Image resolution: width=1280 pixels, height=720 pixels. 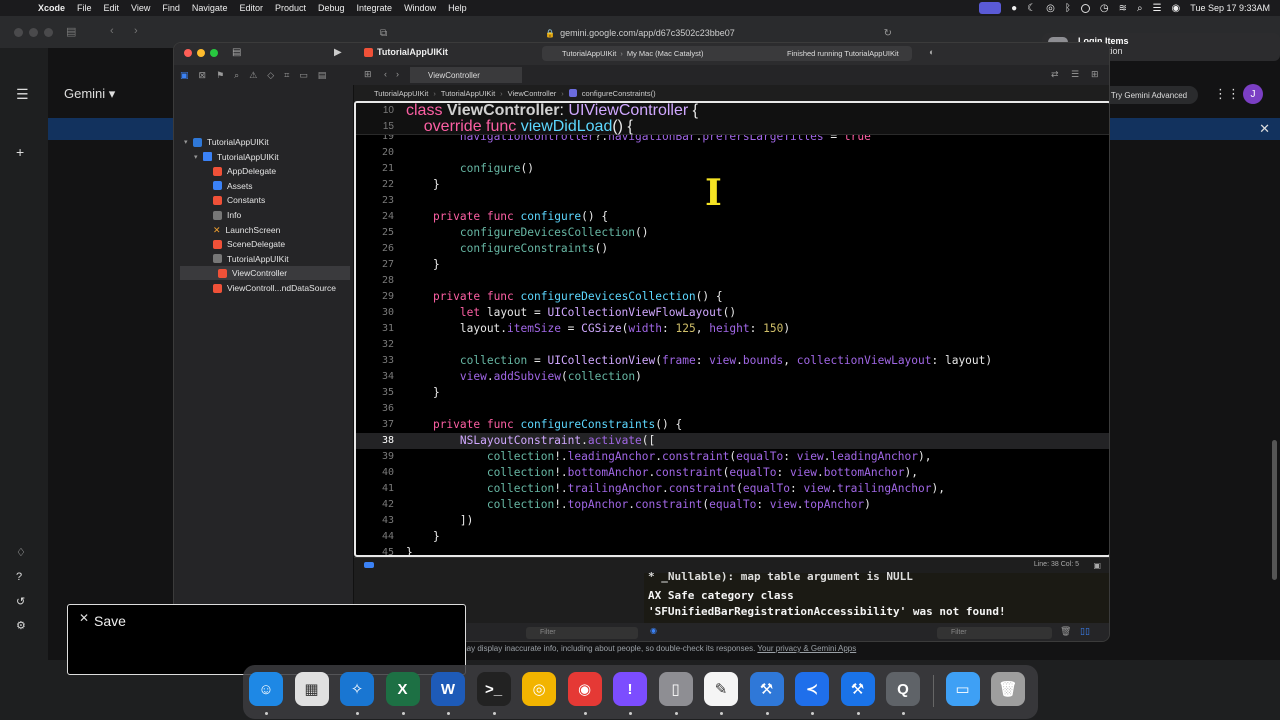 What do you see at coordinates (675, 689) in the screenshot?
I see `dock-simulator-icon: ▯` at bounding box center [675, 689].